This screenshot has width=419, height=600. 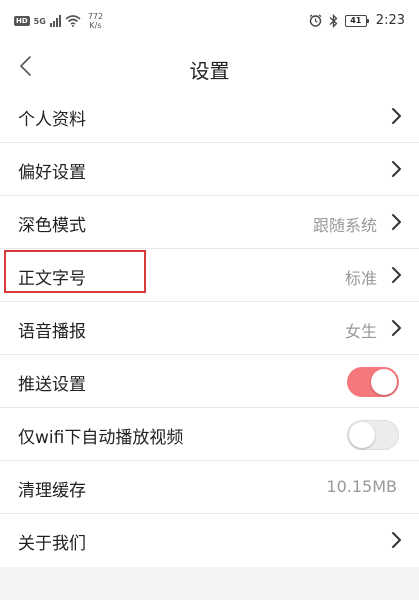 What do you see at coordinates (360, 331) in the screenshot?
I see `row-value: 女生` at bounding box center [360, 331].